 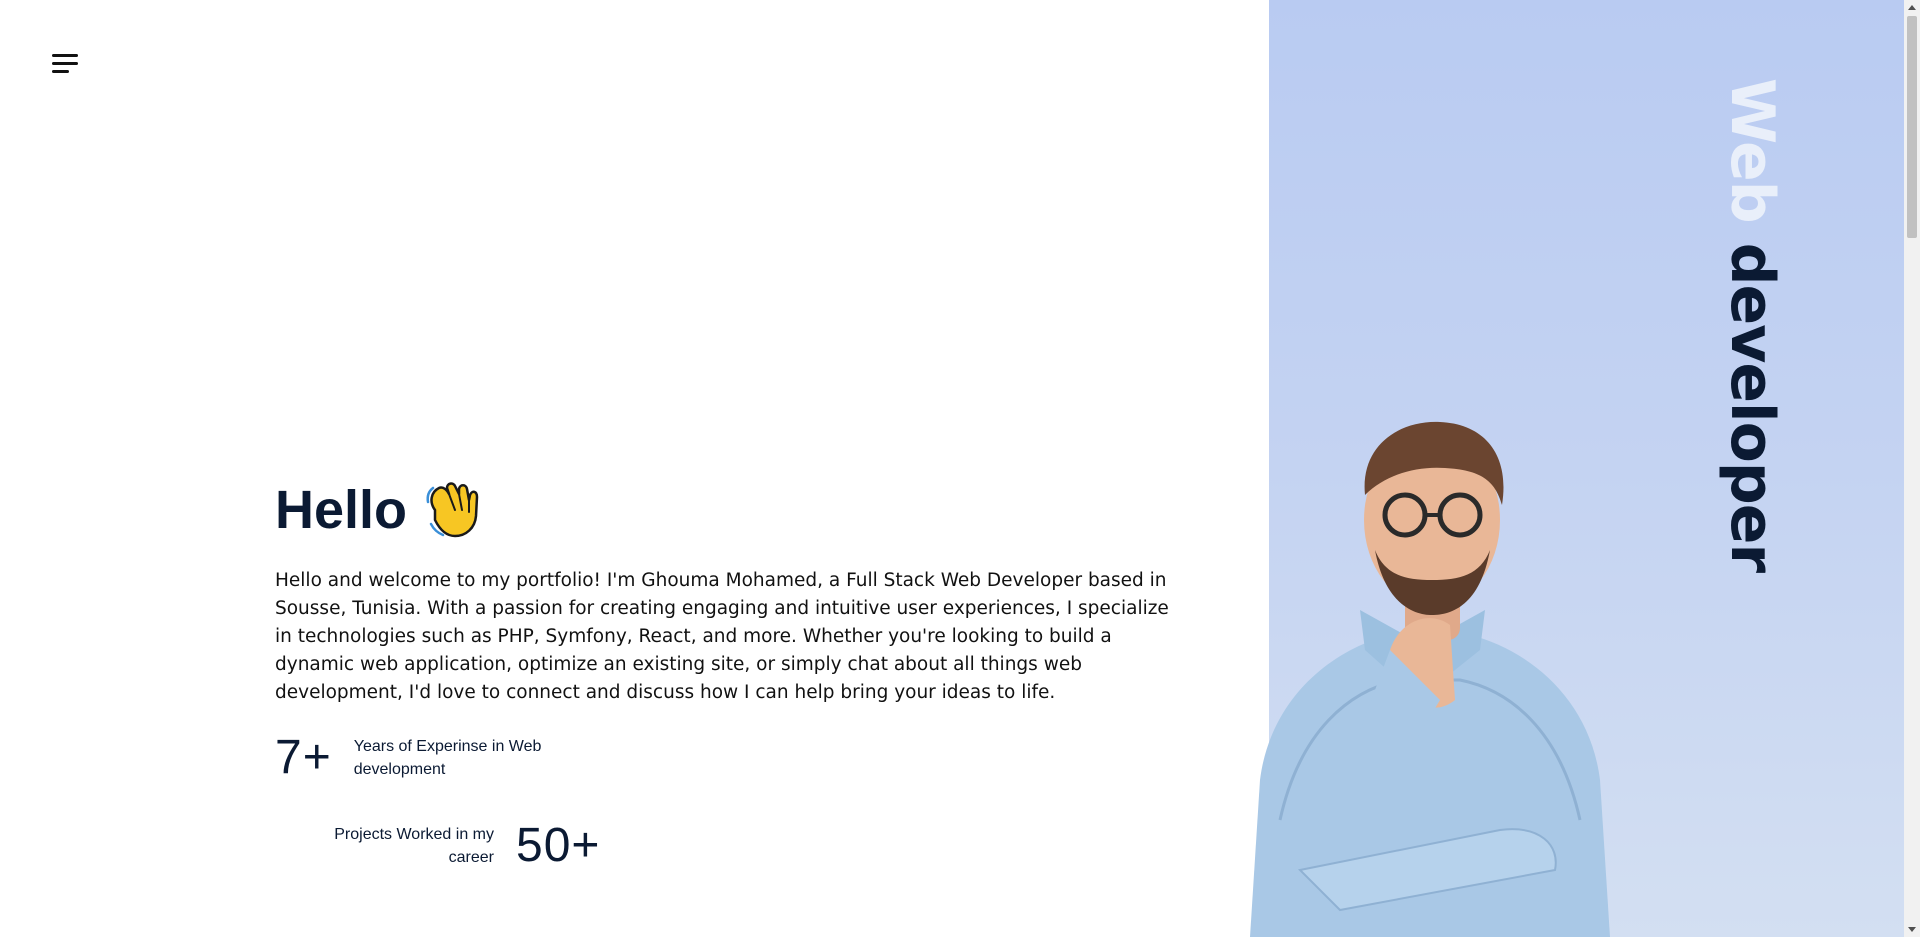 What do you see at coordinates (1912, 468) in the screenshot?
I see `page-scrollbar` at bounding box center [1912, 468].